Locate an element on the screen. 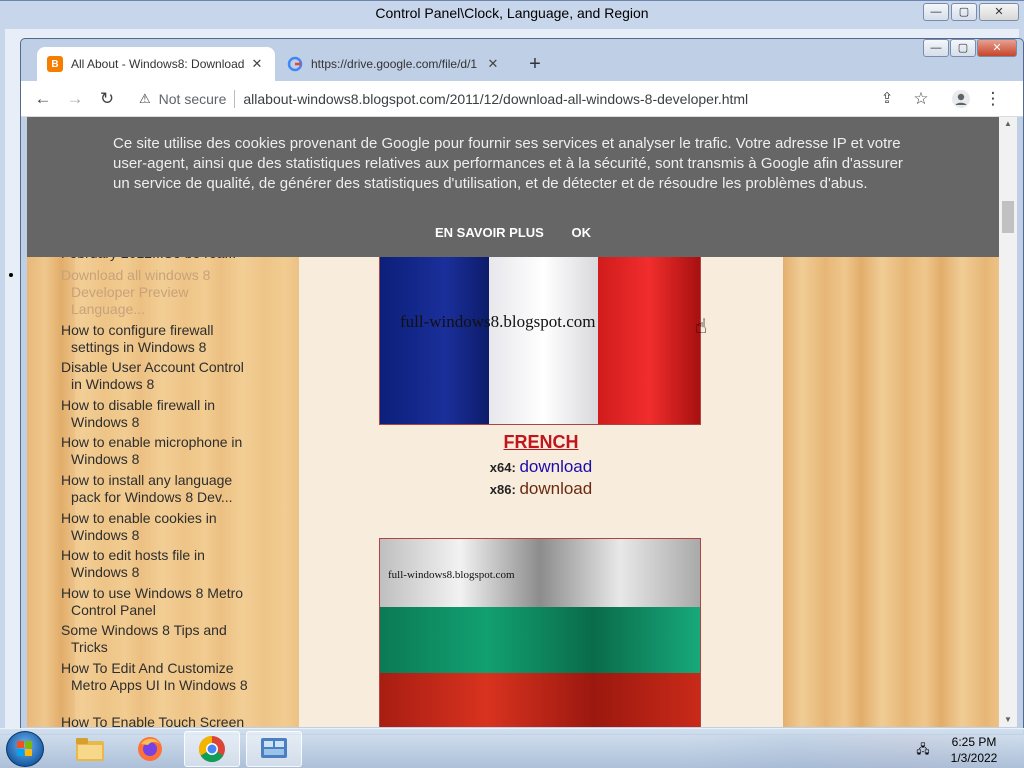 The width and height of the screenshot is (1024, 768). bulgarian-flag-image: full-windows8.blogspot.com is located at coordinates (540, 632).